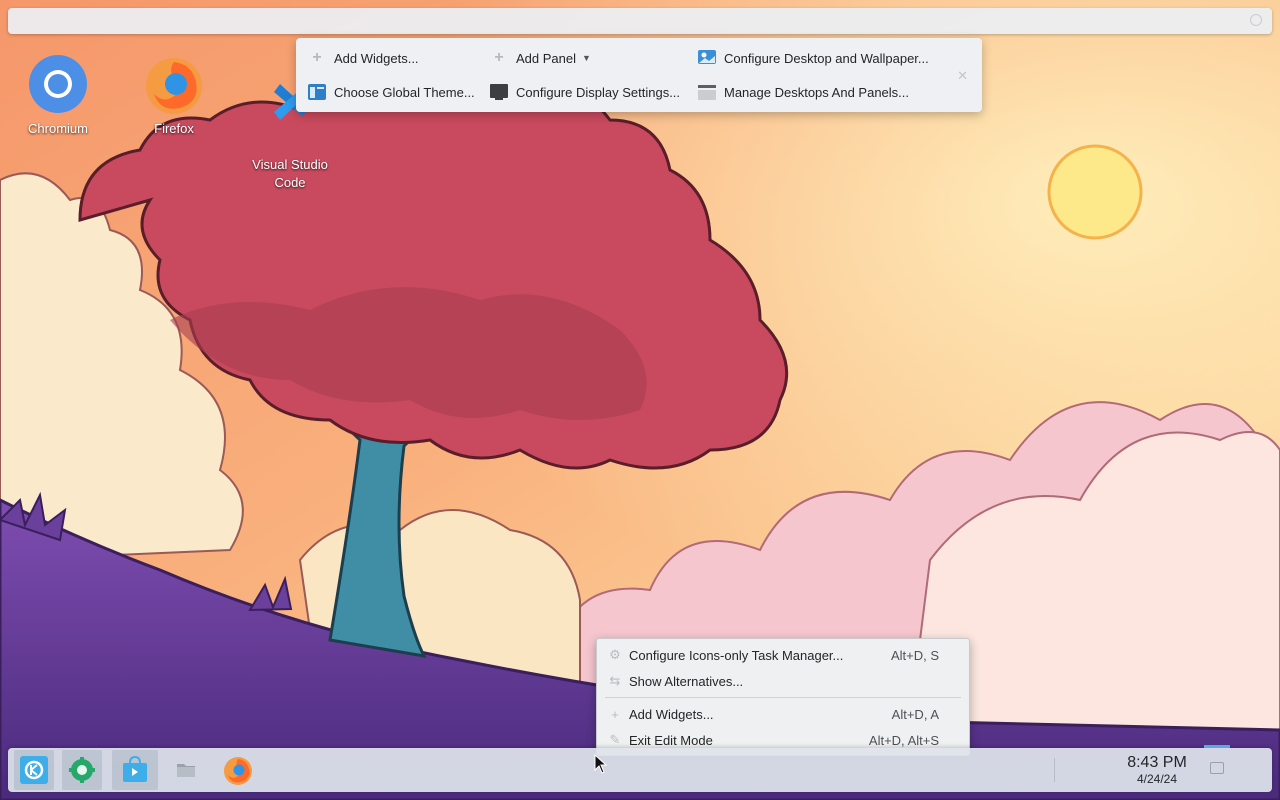 The image size is (1280, 800). I want to click on edit-mode-top-bar, so click(640, 21).